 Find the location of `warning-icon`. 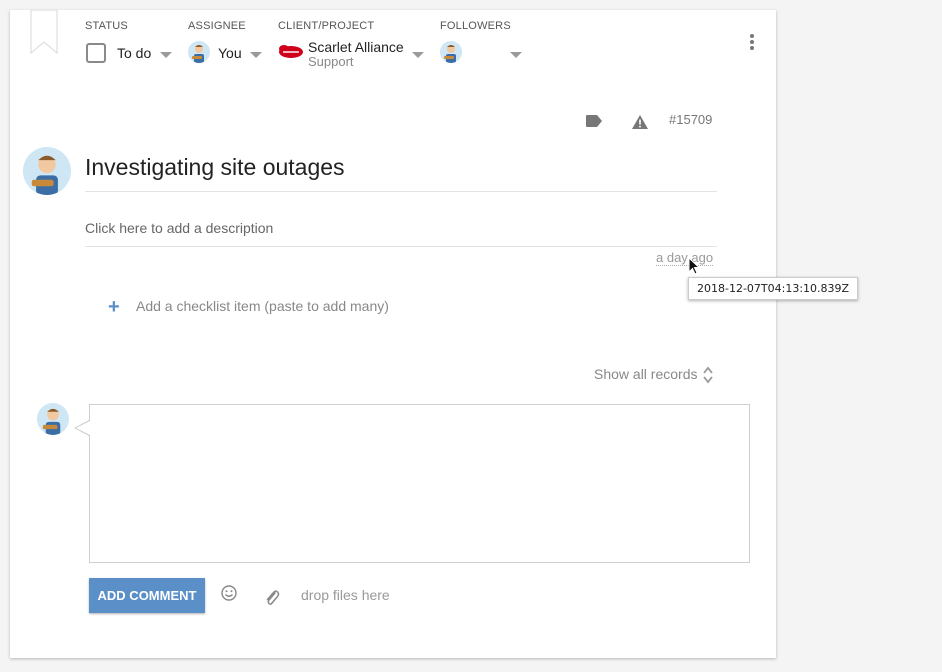

warning-icon is located at coordinates (640, 122).